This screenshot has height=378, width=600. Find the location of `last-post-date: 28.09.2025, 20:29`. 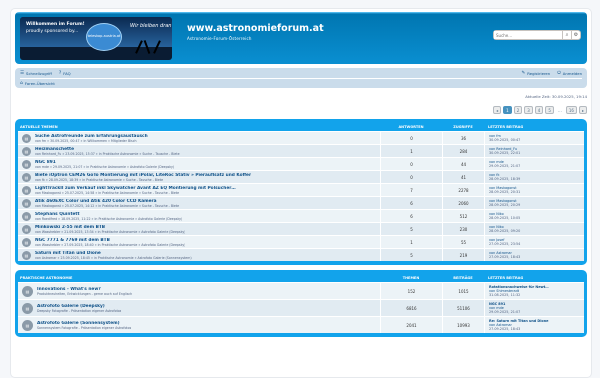

last-post-date: 28.09.2025, 20:29 is located at coordinates (505, 205).